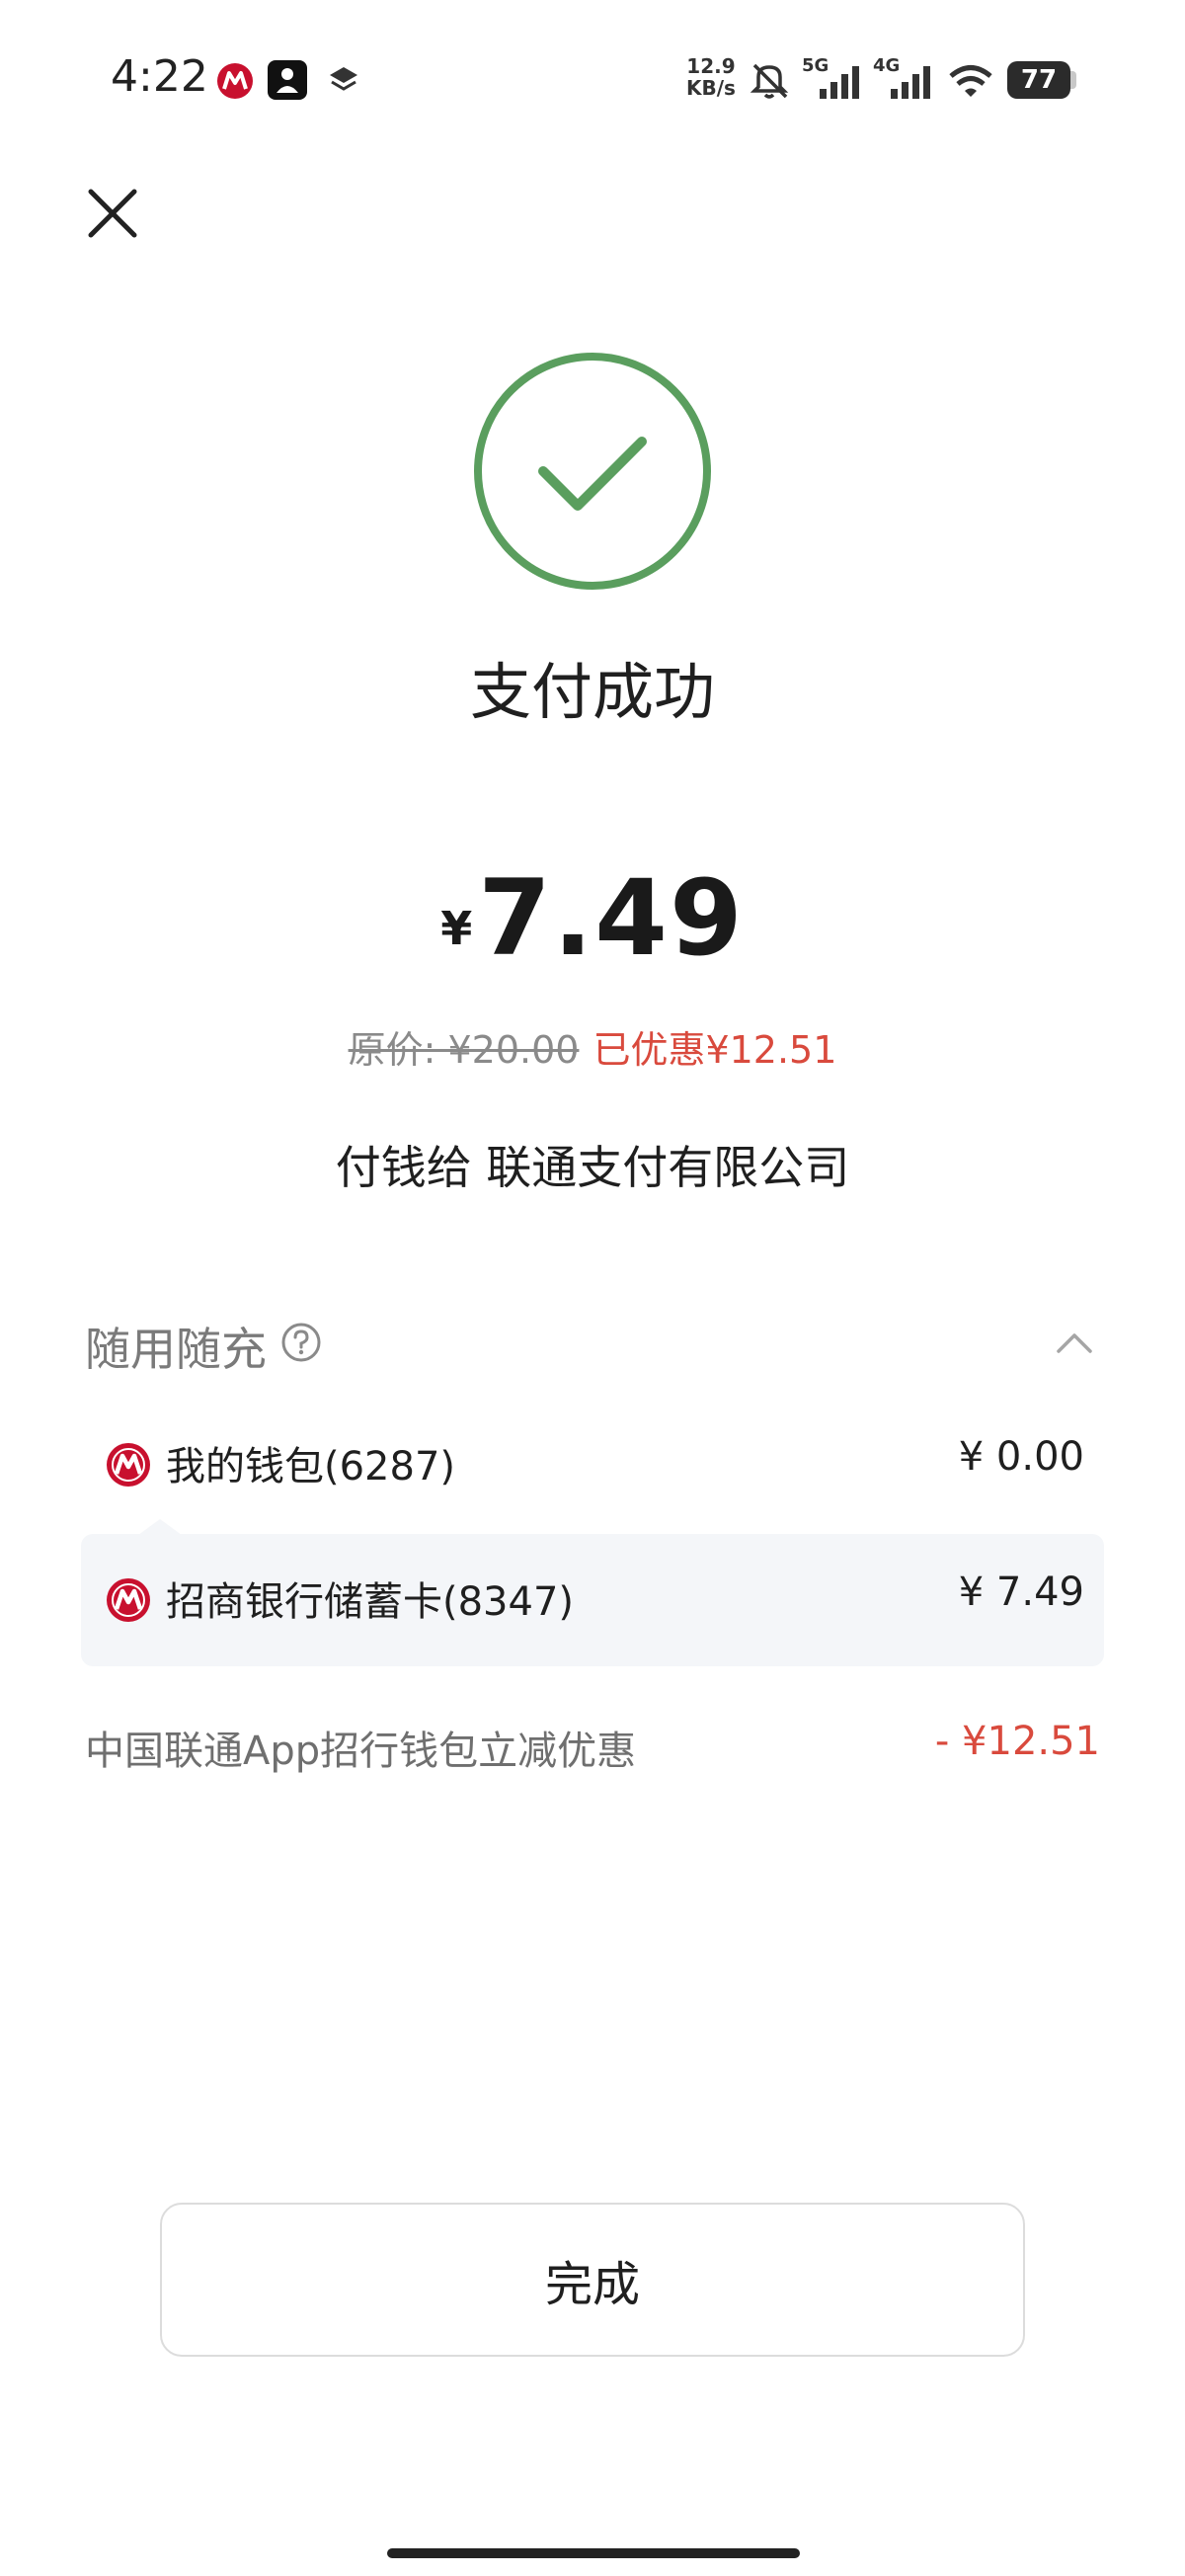 The image size is (1185, 2576). I want to click on signal-5g-icon, so click(840, 82).